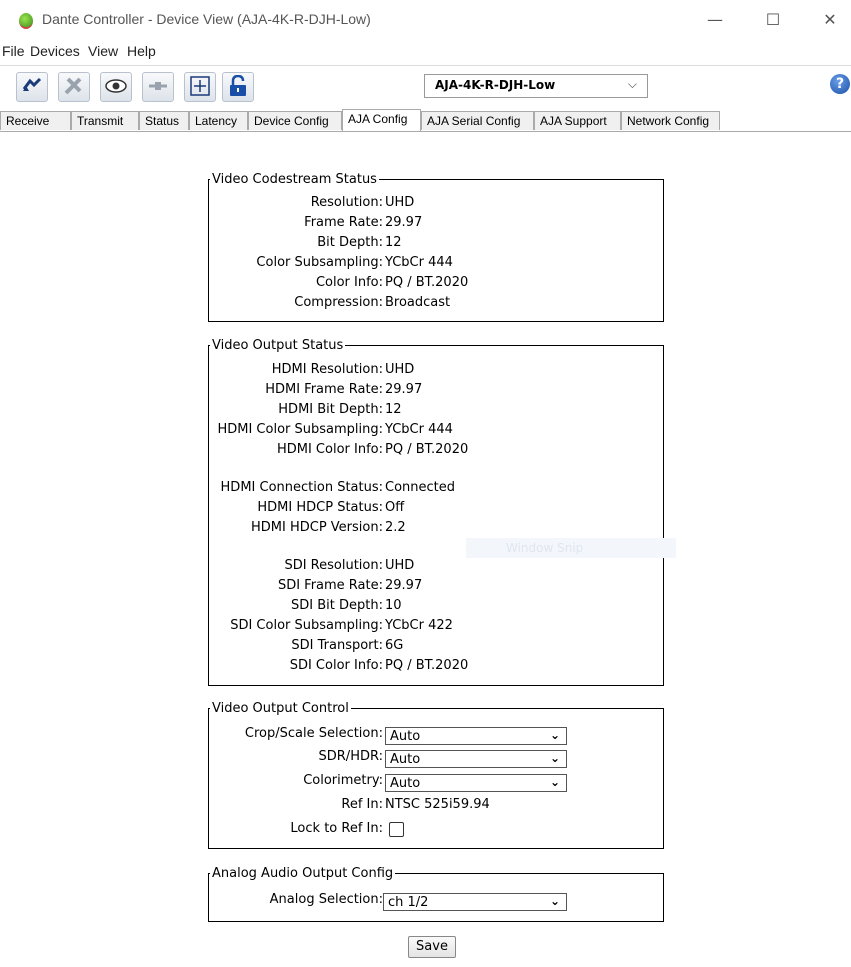 The height and width of the screenshot is (967, 851). I want to click on grid-plus-icon, so click(200, 86).